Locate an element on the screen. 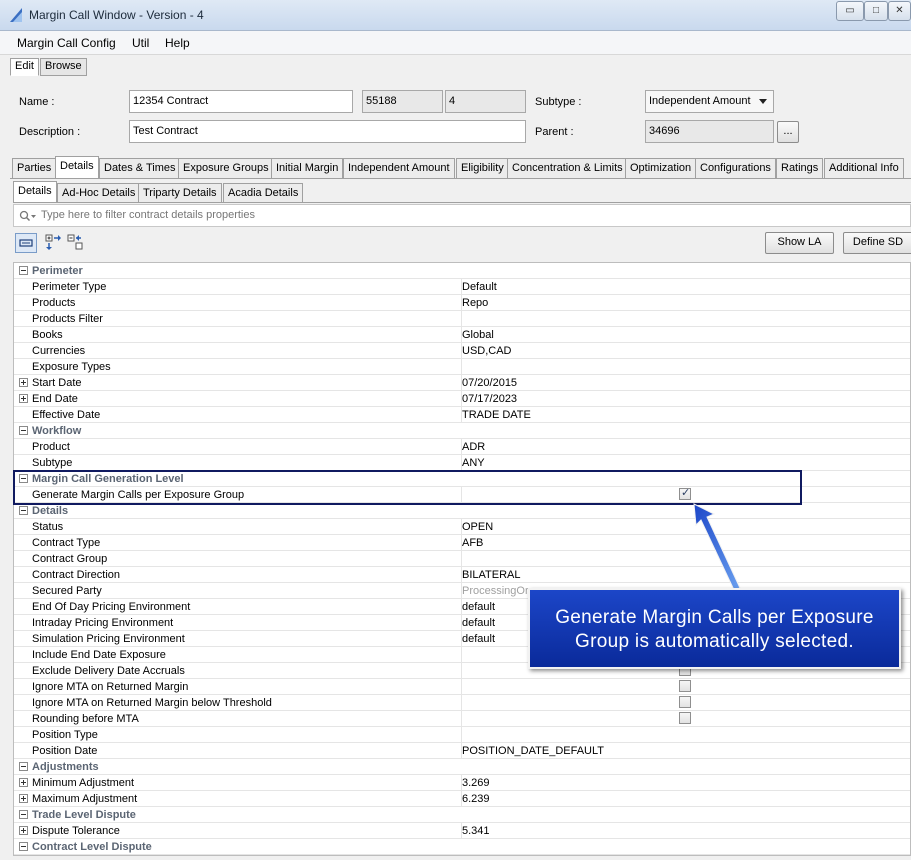 This screenshot has height=860, width=911. tab-dates-times: Dates & Times is located at coordinates (140, 168).